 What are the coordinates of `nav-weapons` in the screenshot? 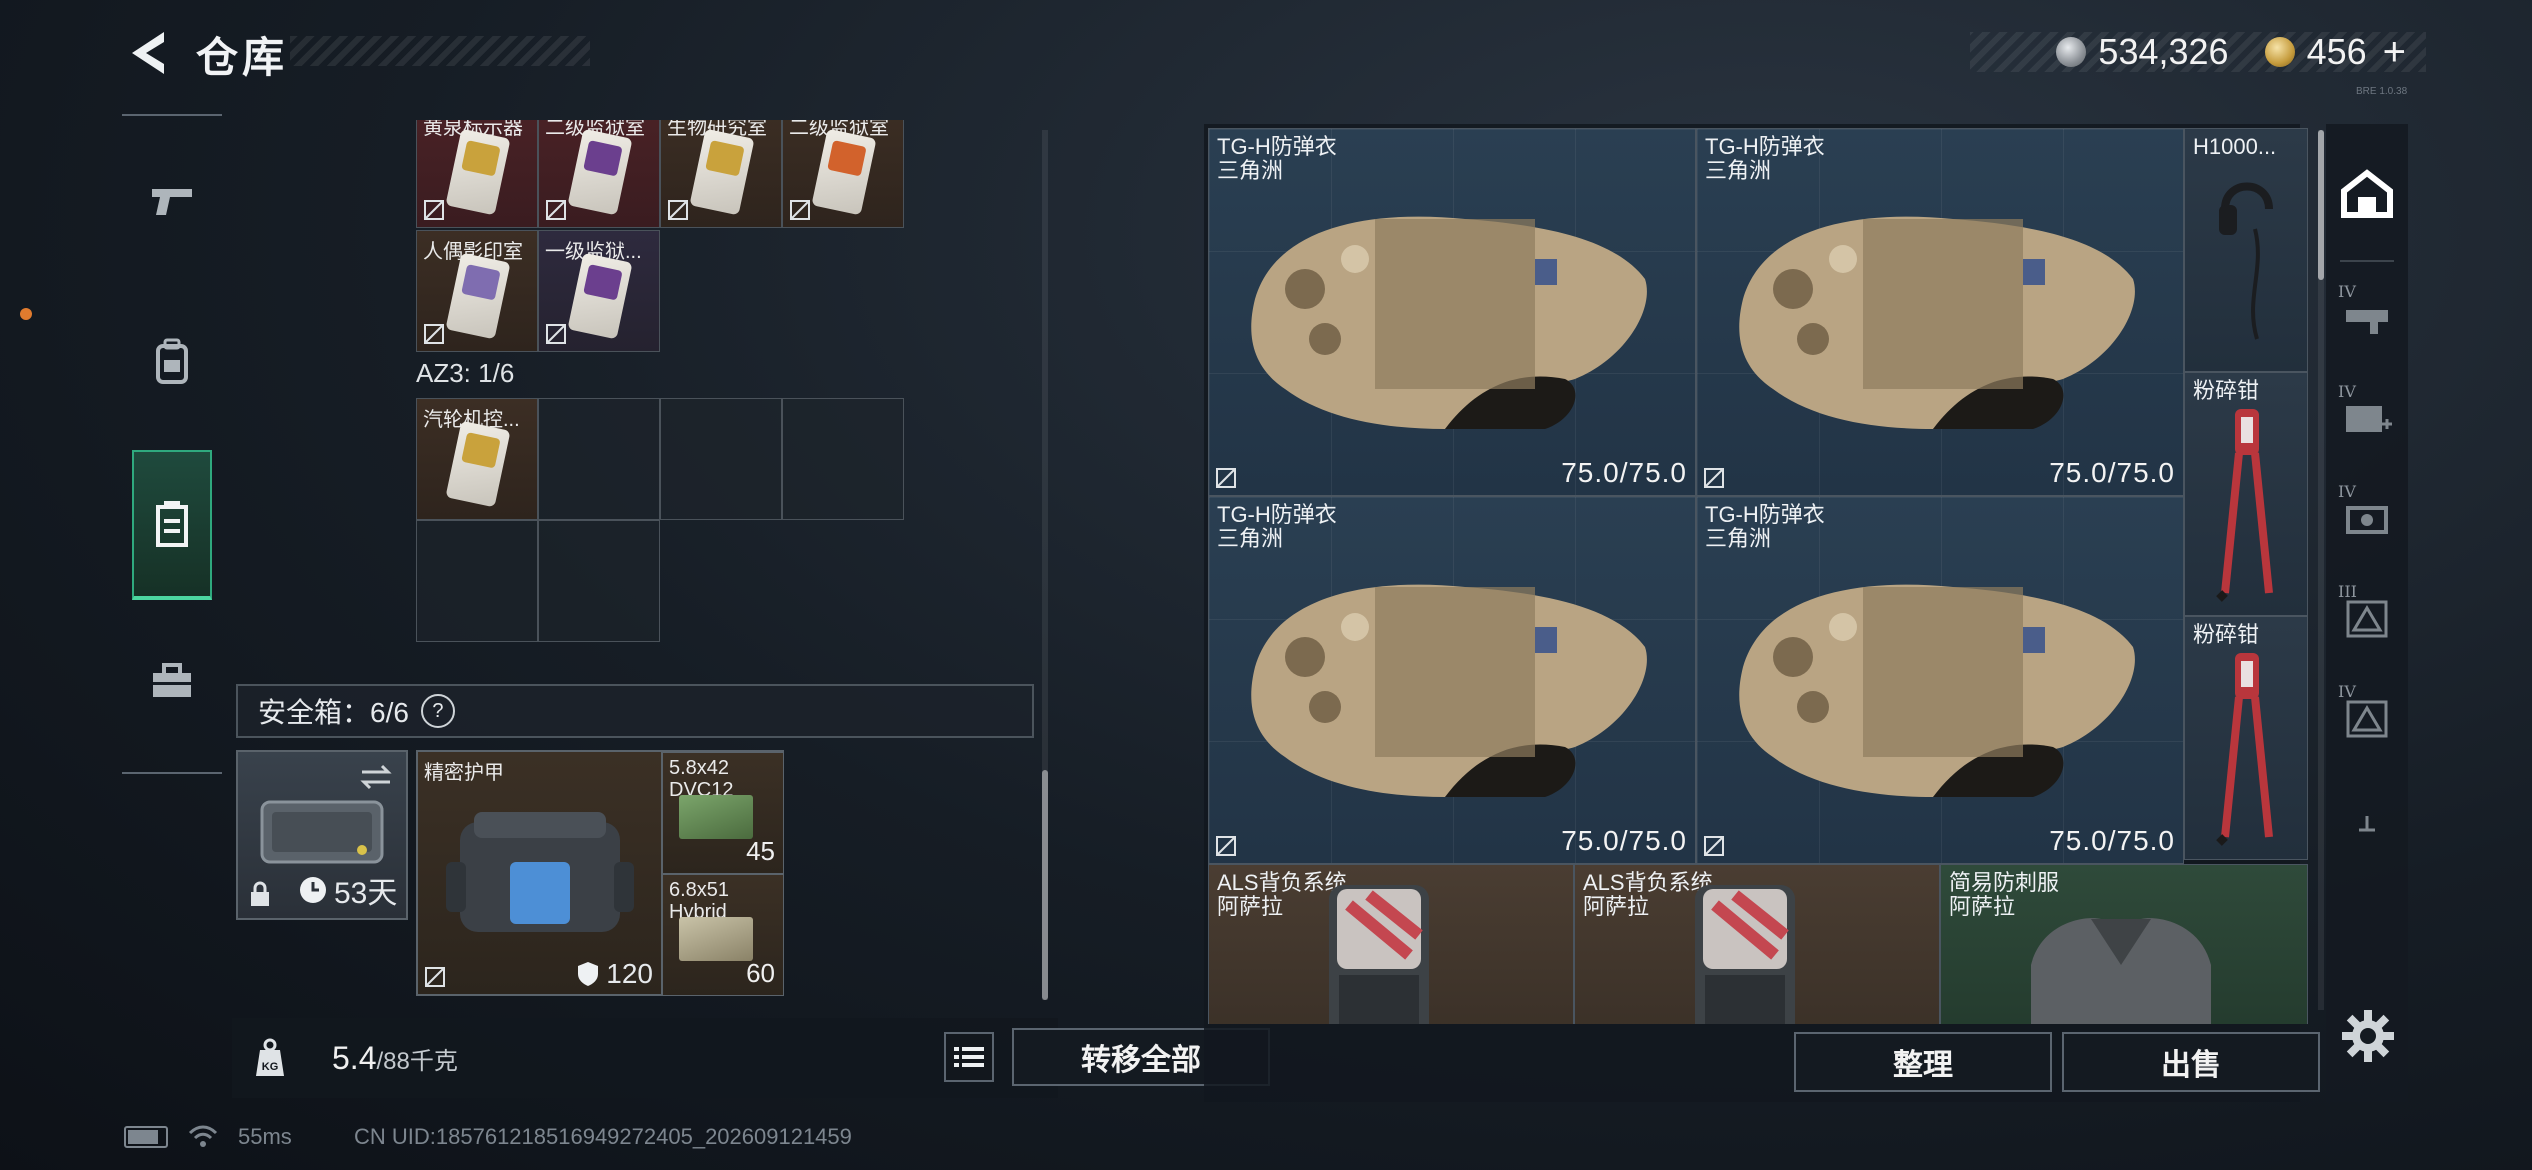 It's located at (172, 201).